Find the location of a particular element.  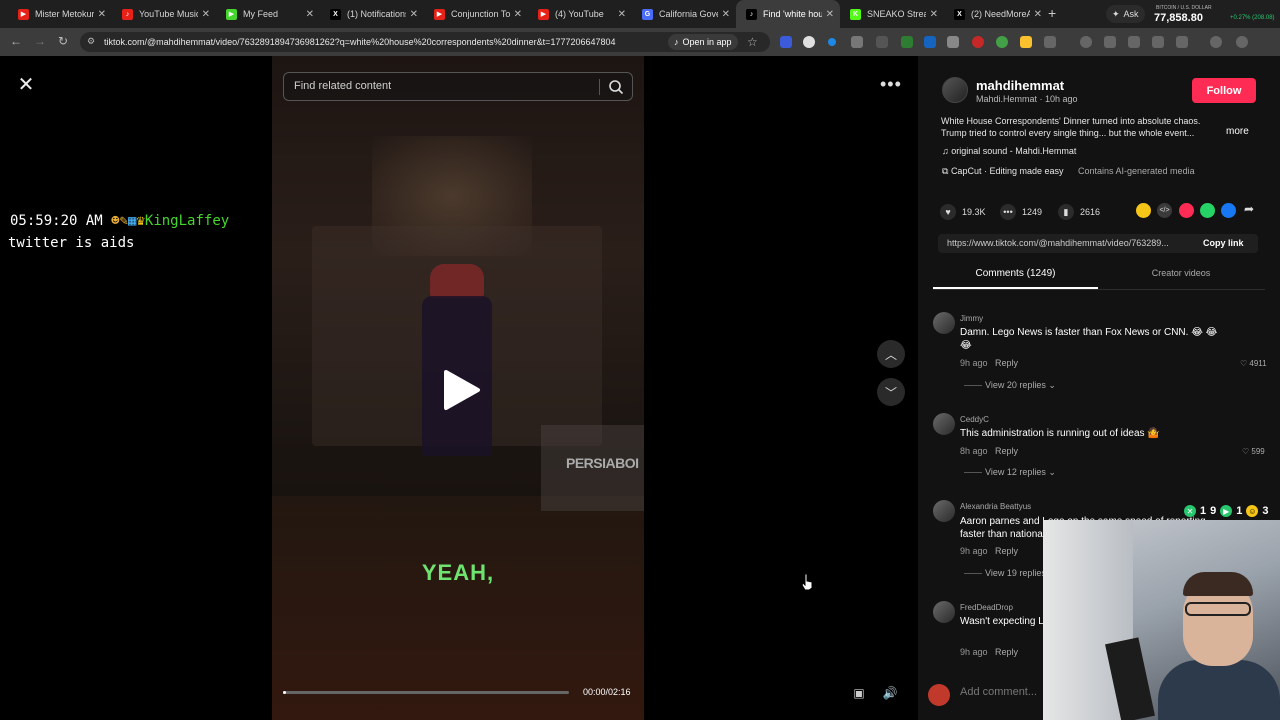

like-stat: ♥ 19.3K is located at coordinates (963, 212).